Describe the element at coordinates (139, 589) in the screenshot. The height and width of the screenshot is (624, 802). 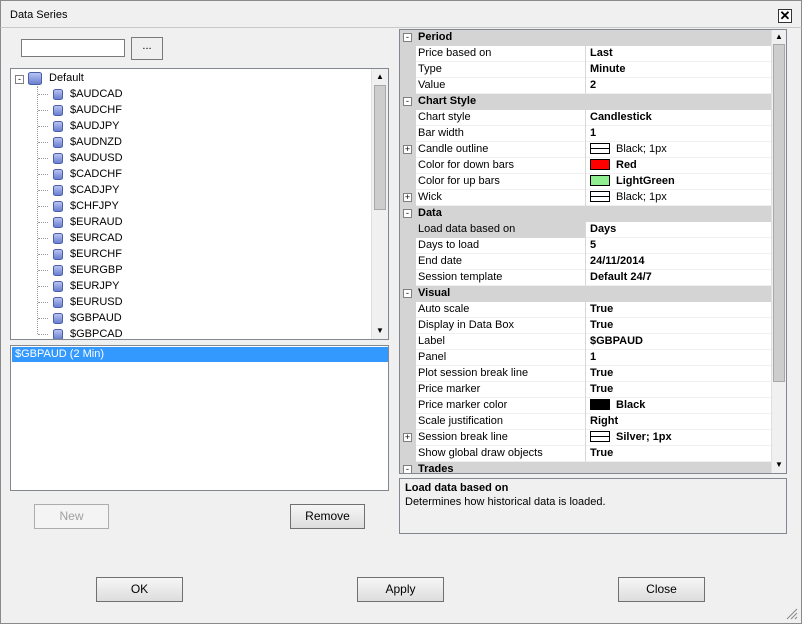
I see `ok-button: OK` at that location.